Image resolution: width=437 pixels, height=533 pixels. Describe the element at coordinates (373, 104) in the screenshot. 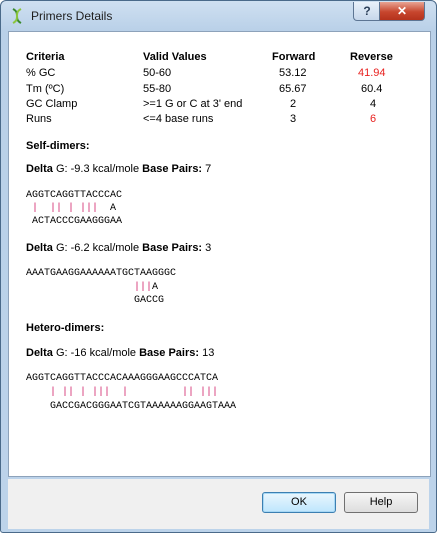

I see `reverse-value-cell: 4` at that location.